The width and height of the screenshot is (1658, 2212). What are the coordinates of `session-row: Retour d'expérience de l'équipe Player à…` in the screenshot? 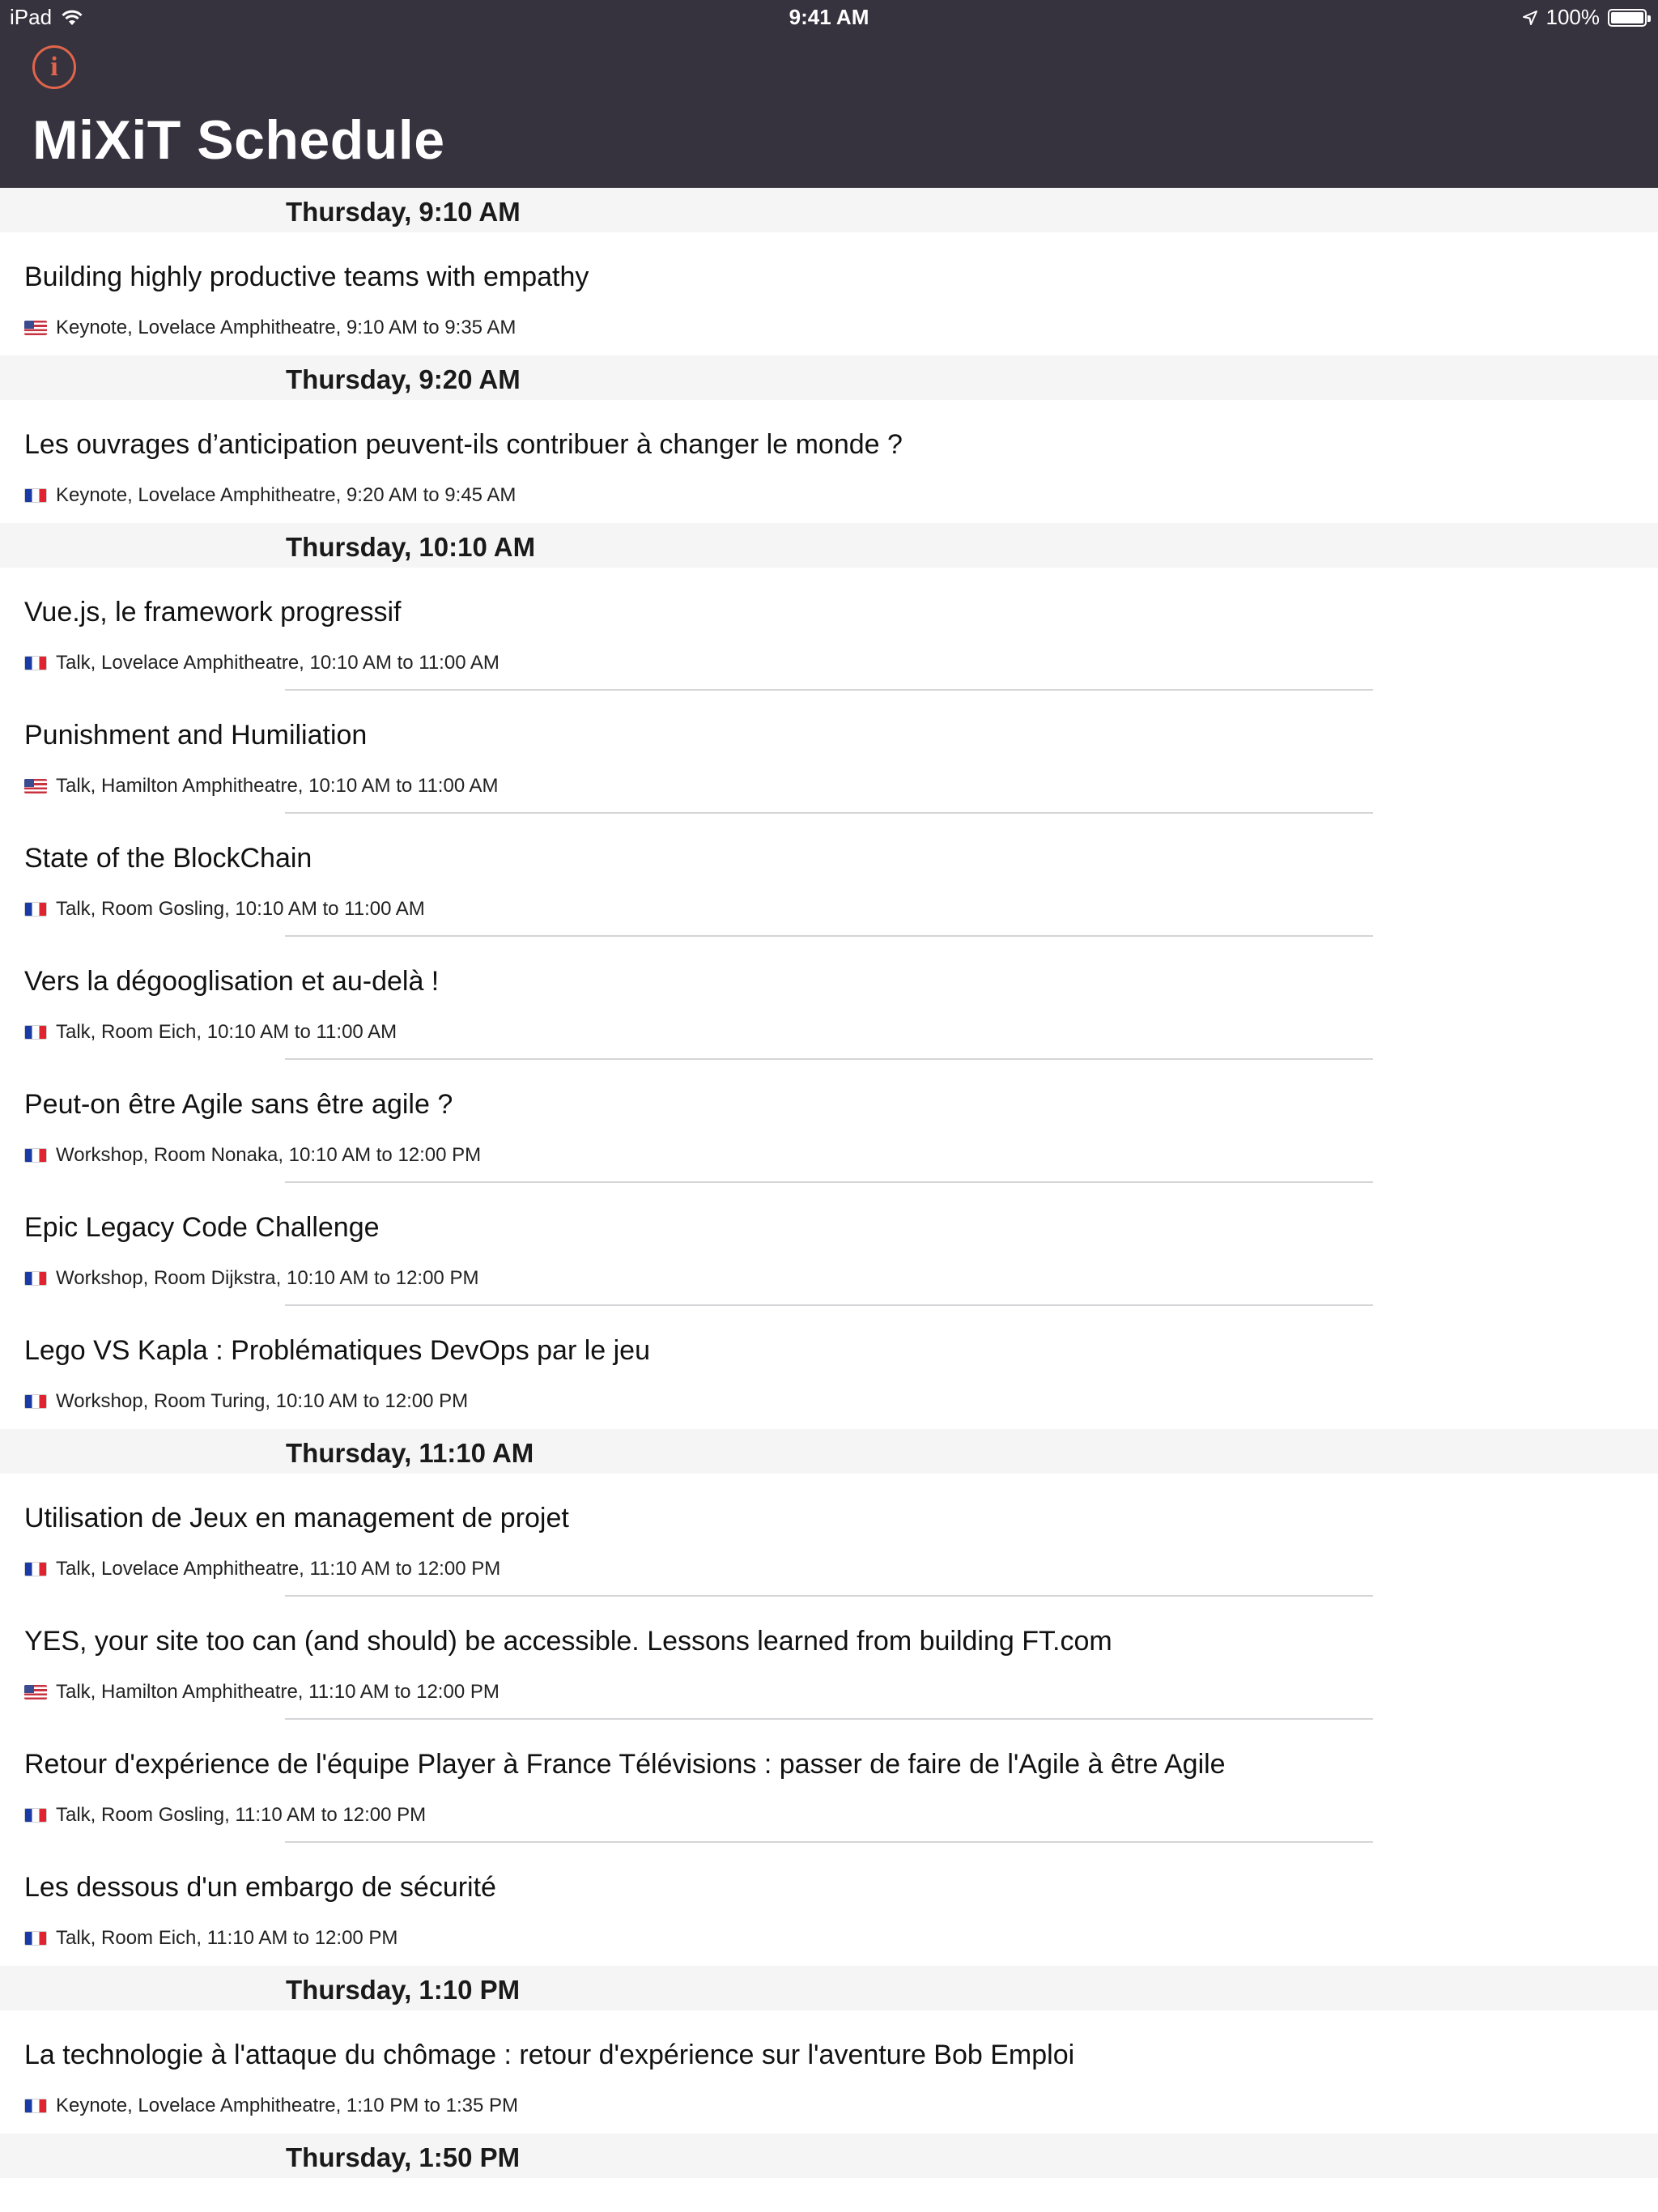 It's located at (829, 1781).